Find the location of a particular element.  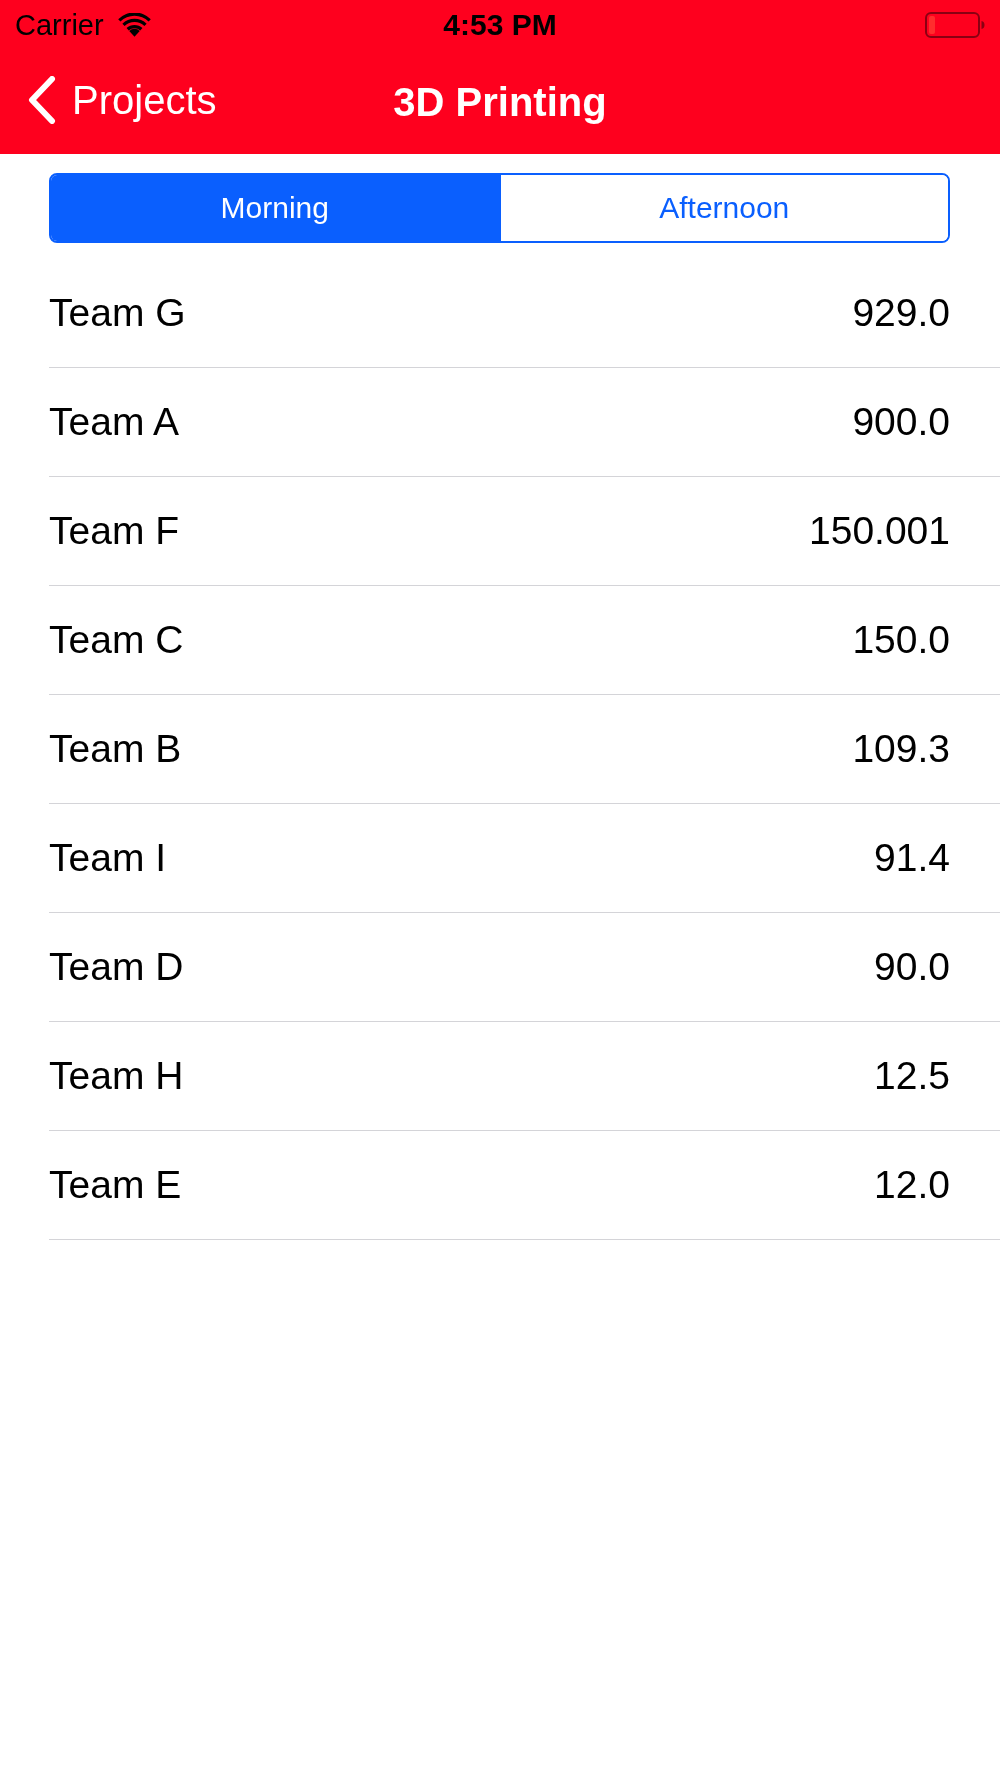

clock-time: 4:53 PM is located at coordinates (500, 25).